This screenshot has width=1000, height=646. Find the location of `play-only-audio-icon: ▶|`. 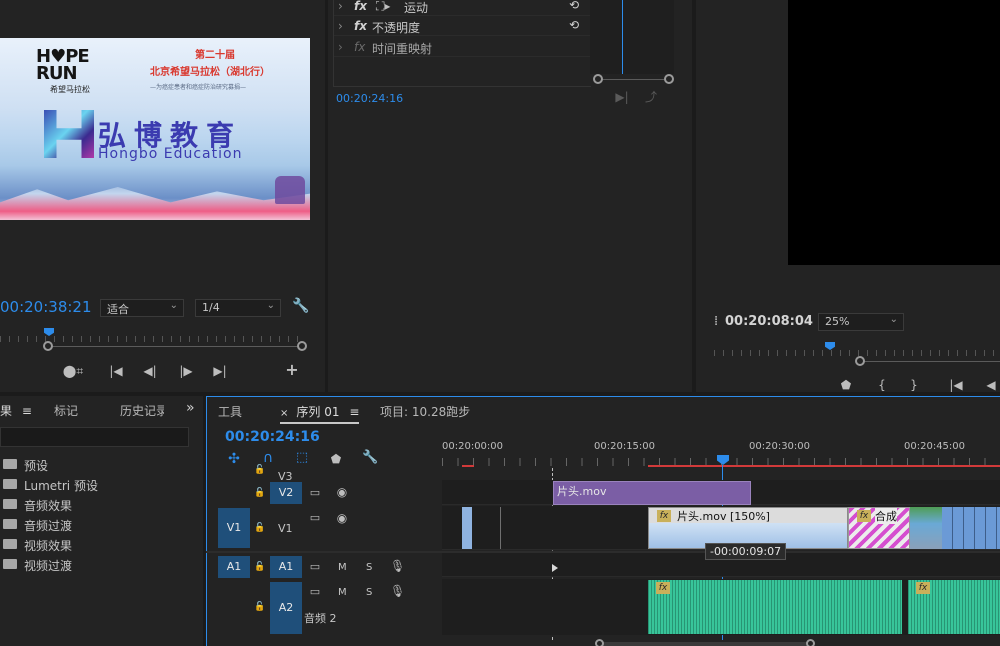

play-only-audio-icon: ▶| is located at coordinates (622, 97).